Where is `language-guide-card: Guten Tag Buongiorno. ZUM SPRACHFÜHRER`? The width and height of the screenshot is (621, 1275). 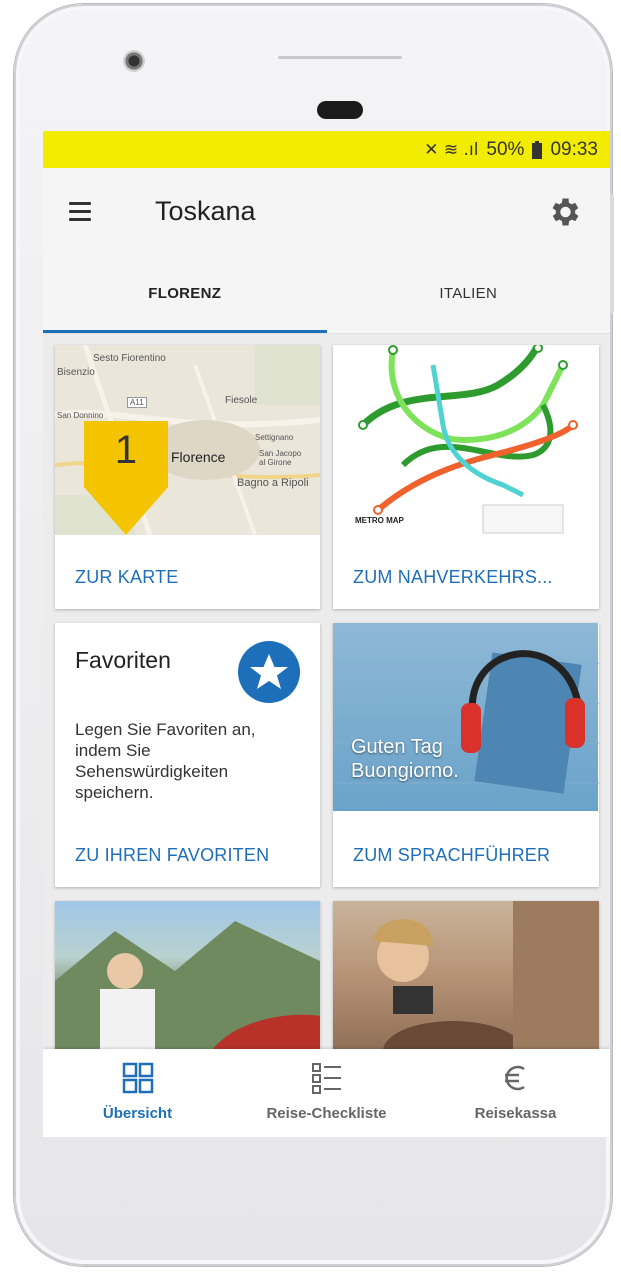
language-guide-card: Guten Tag Buongiorno. ZUM SPRACHFÜHRER is located at coordinates (466, 755).